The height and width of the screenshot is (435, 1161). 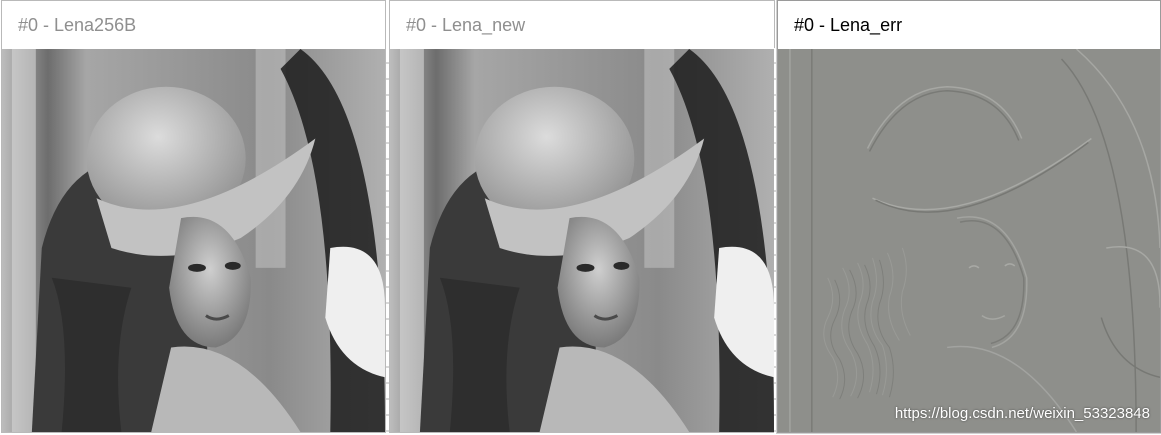 What do you see at coordinates (193, 25) in the screenshot?
I see `window-title: #0 - Lena256B` at bounding box center [193, 25].